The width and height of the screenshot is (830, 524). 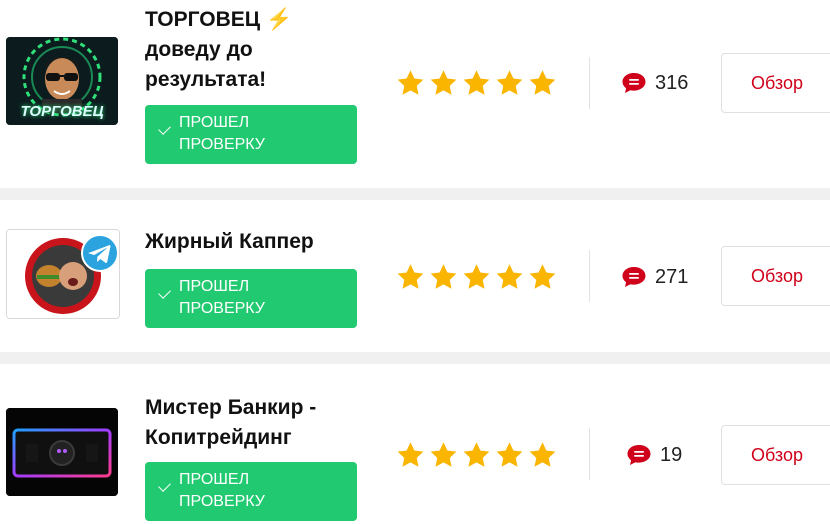 I want to click on comments-number: 271, so click(x=672, y=276).